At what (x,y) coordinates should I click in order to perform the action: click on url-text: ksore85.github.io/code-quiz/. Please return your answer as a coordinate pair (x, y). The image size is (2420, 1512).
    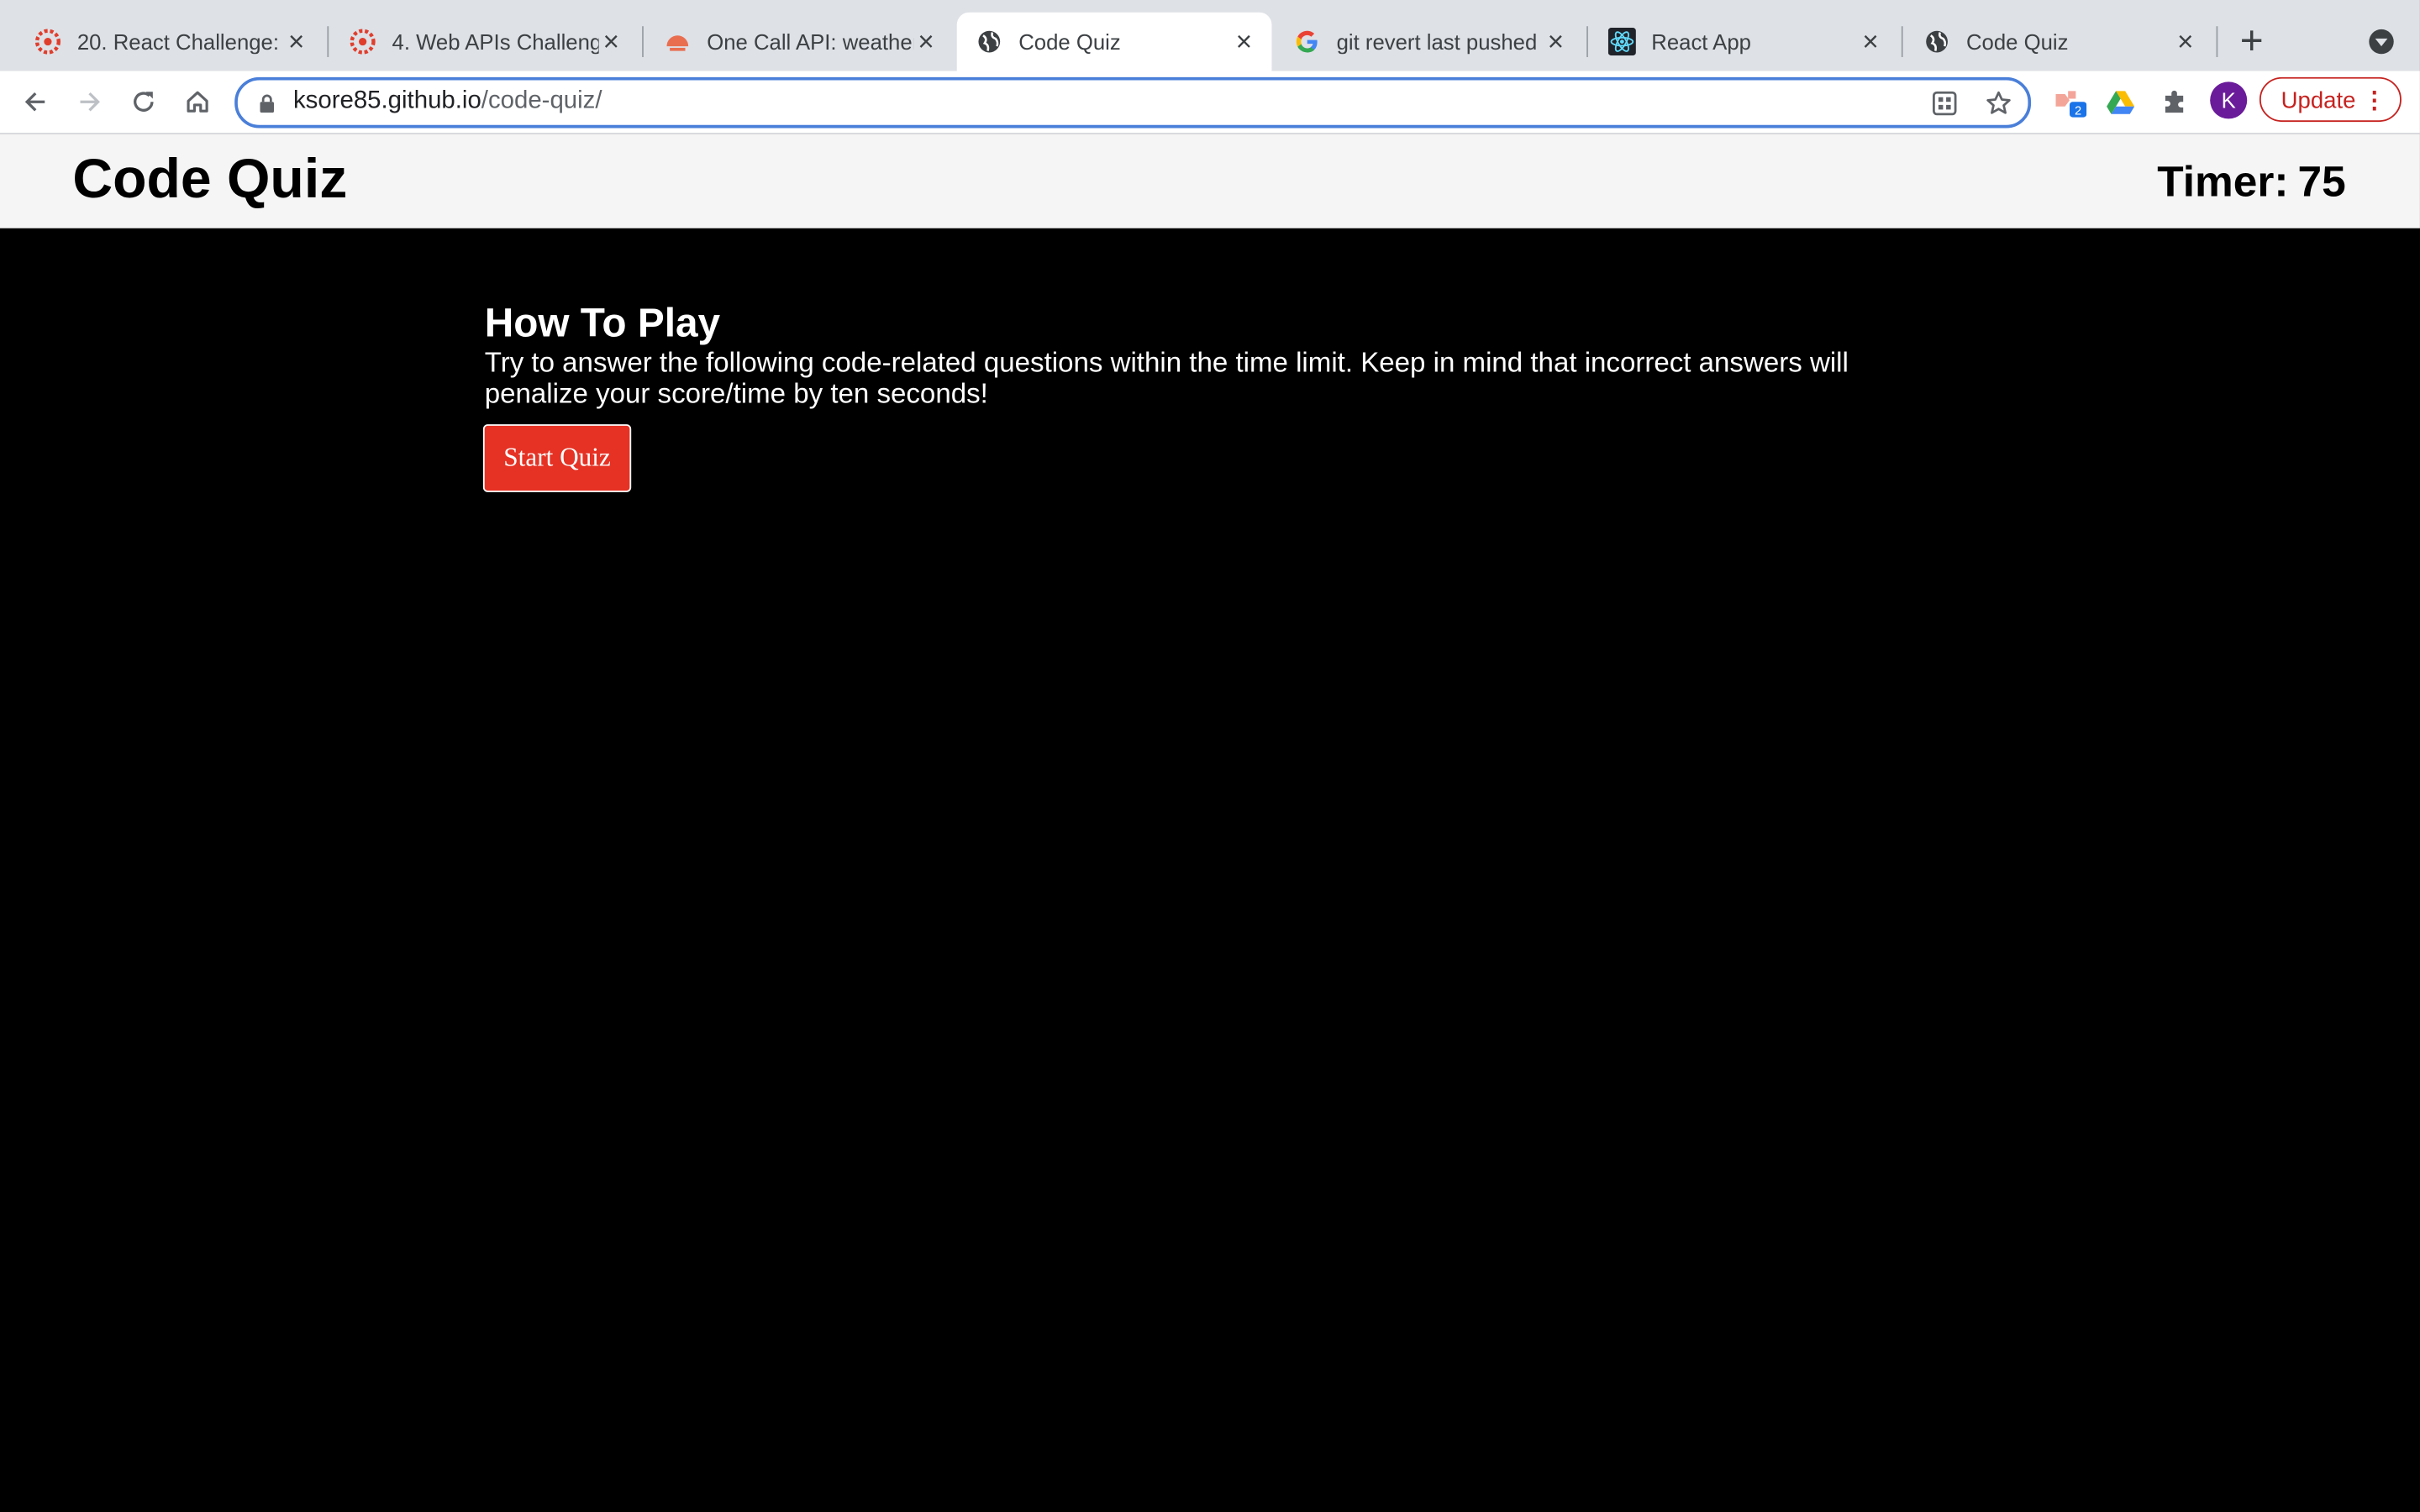
    Looking at the image, I should click on (448, 102).